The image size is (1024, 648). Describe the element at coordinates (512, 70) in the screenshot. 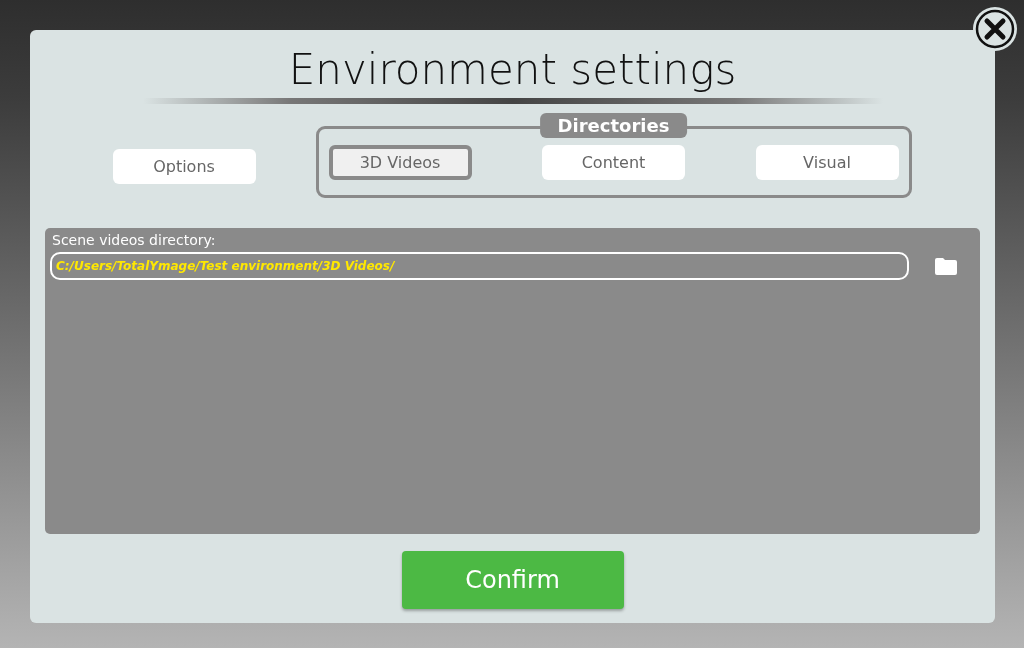

I see `dialog-title: Environment settings` at that location.